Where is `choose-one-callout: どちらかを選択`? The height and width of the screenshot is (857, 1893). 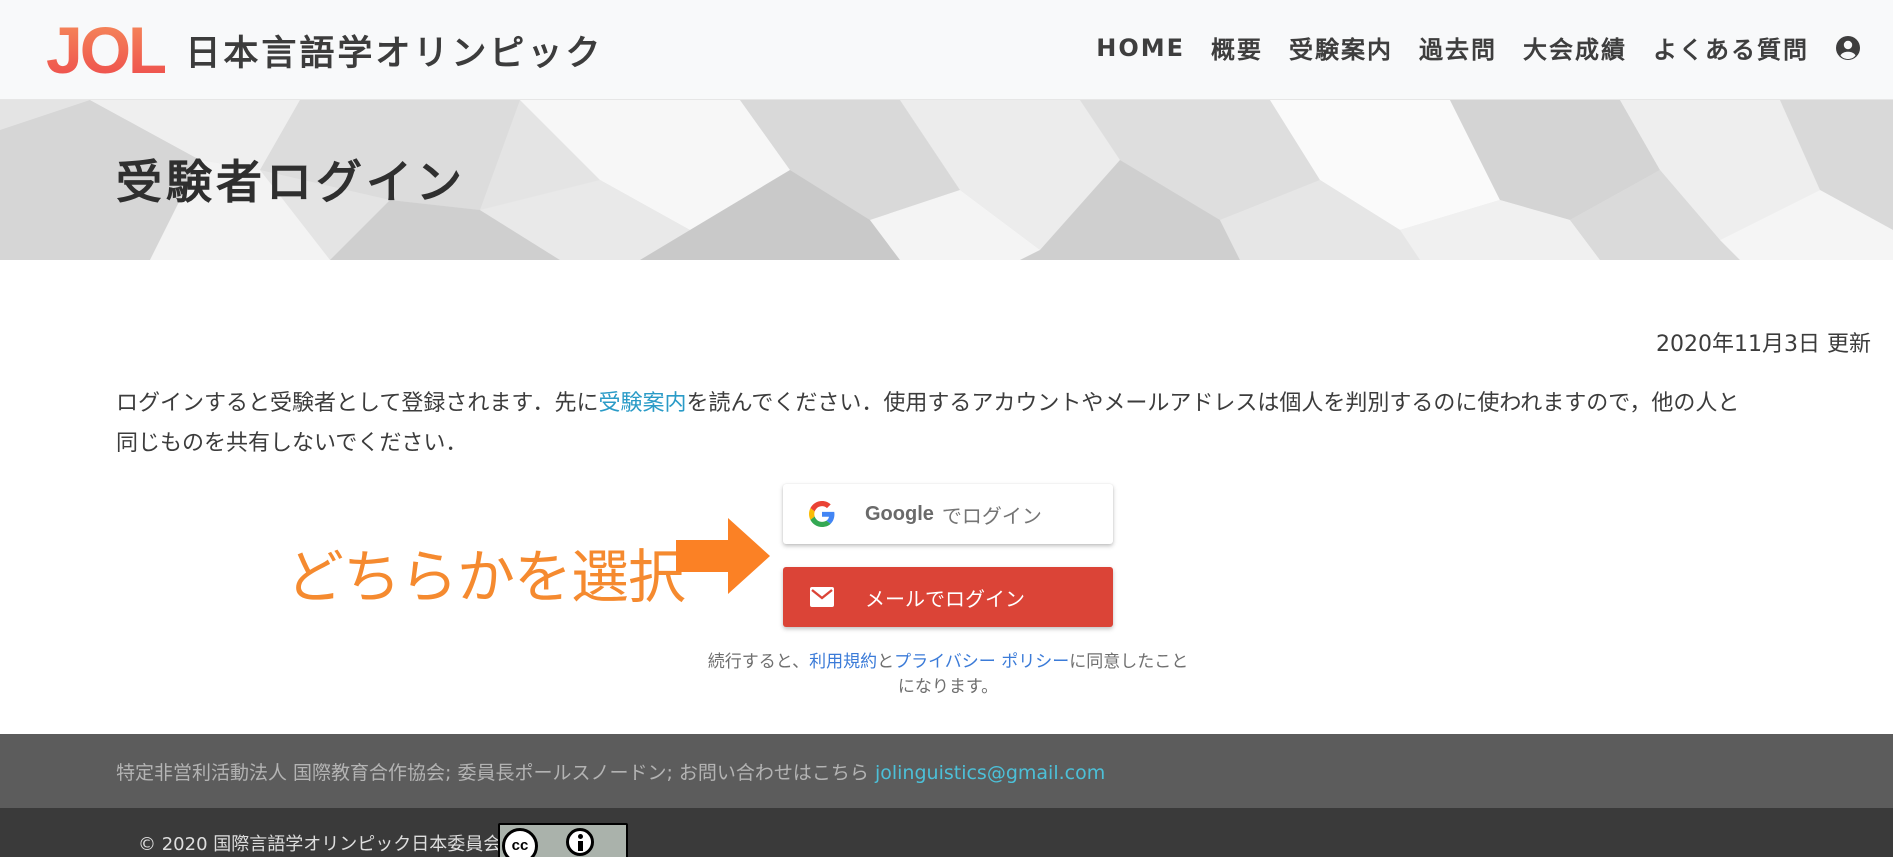 choose-one-callout: どちらかを選択 is located at coordinates (486, 577).